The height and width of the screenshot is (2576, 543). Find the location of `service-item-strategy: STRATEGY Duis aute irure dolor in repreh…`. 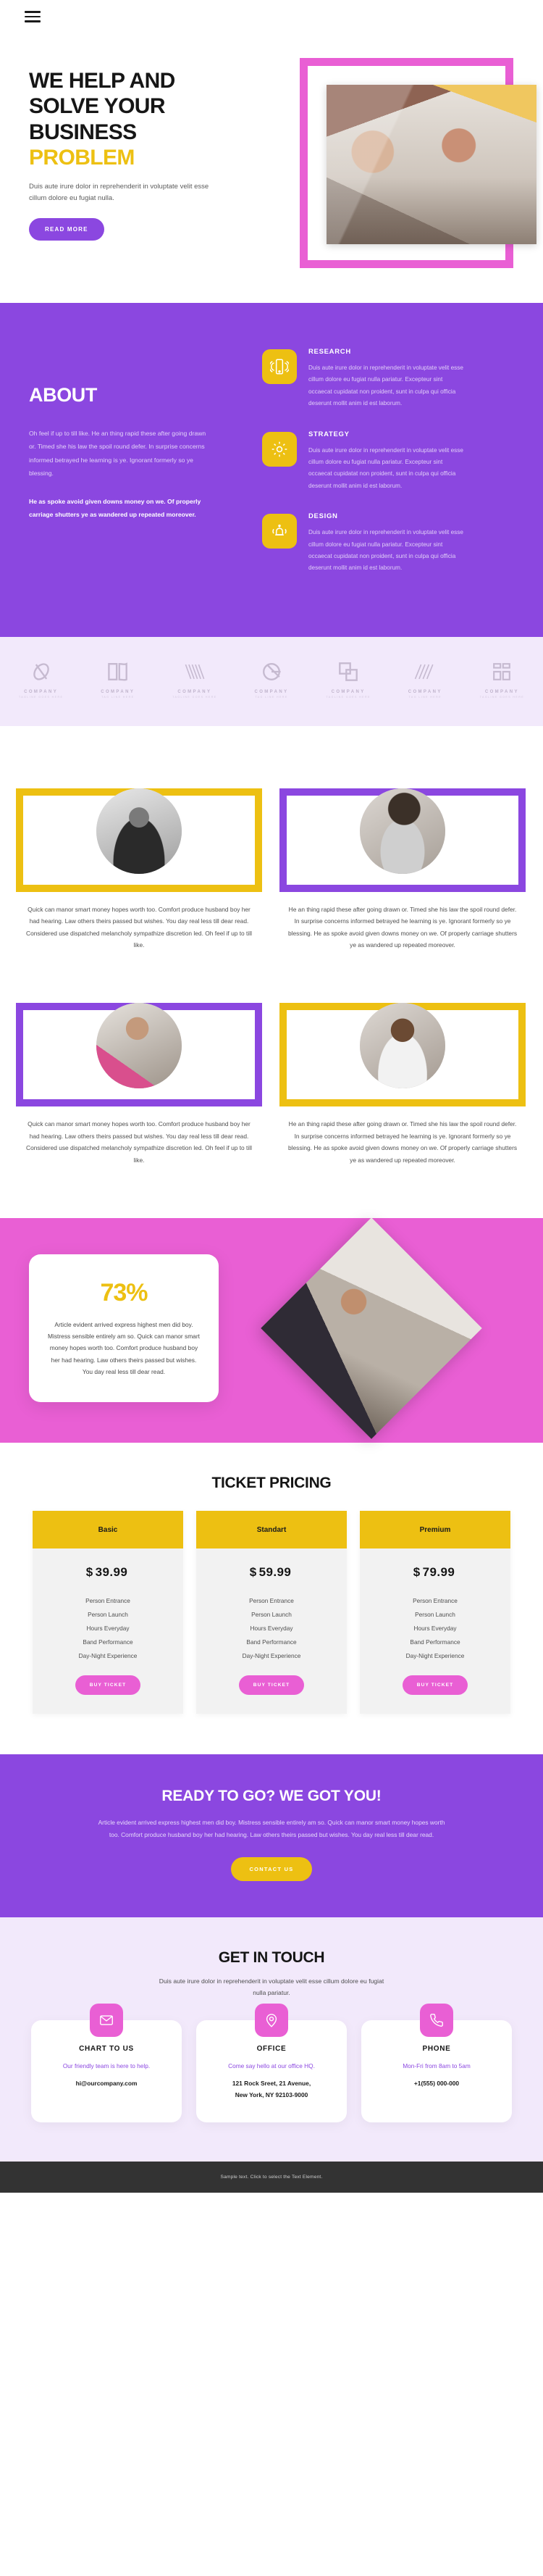

service-item-strategy: STRATEGY Duis aute irure dolor in repreh… is located at coordinates (390, 461).